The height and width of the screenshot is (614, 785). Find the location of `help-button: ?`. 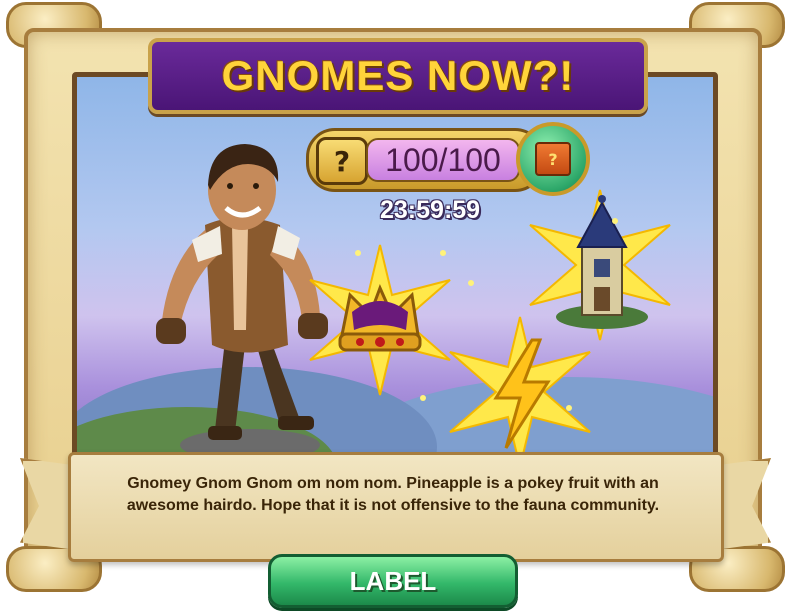

help-button: ? is located at coordinates (342, 161).